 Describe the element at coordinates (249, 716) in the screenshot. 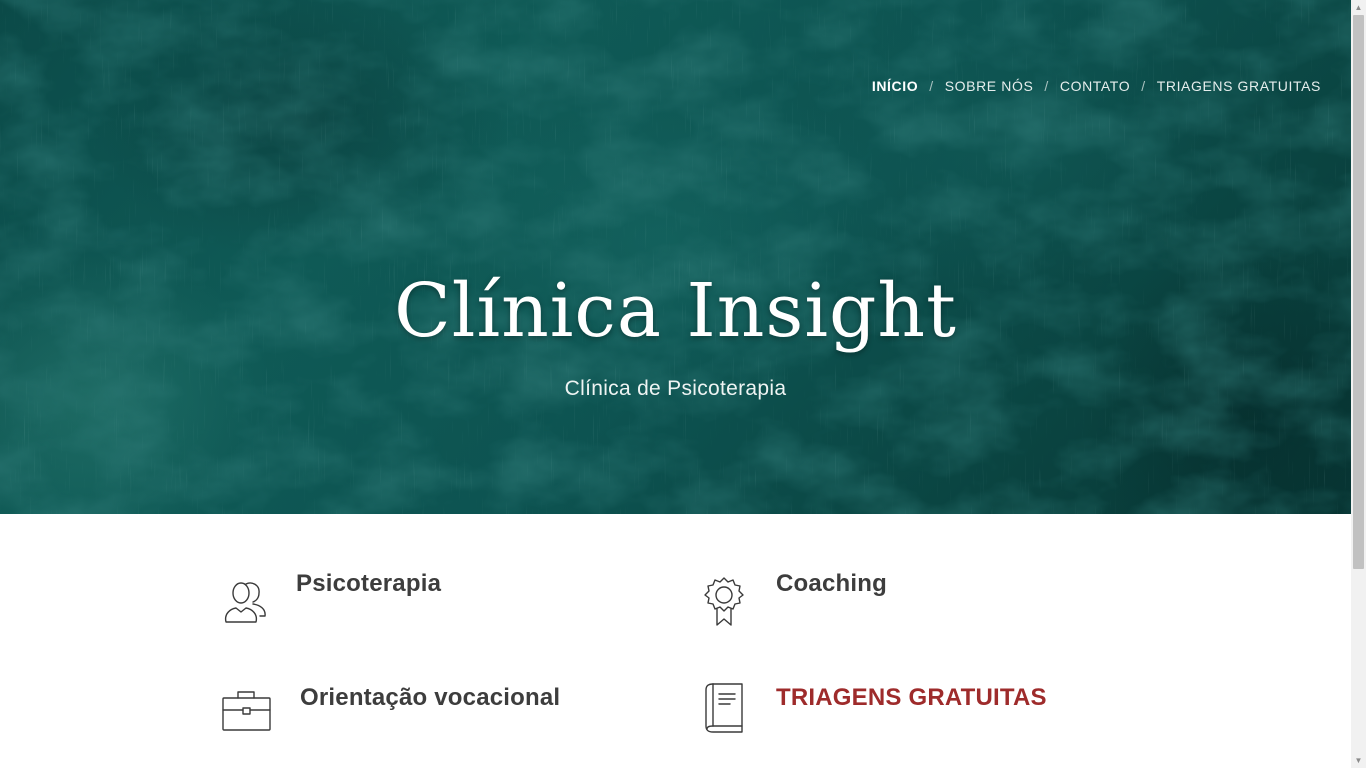

I see `briefcase-icon` at that location.